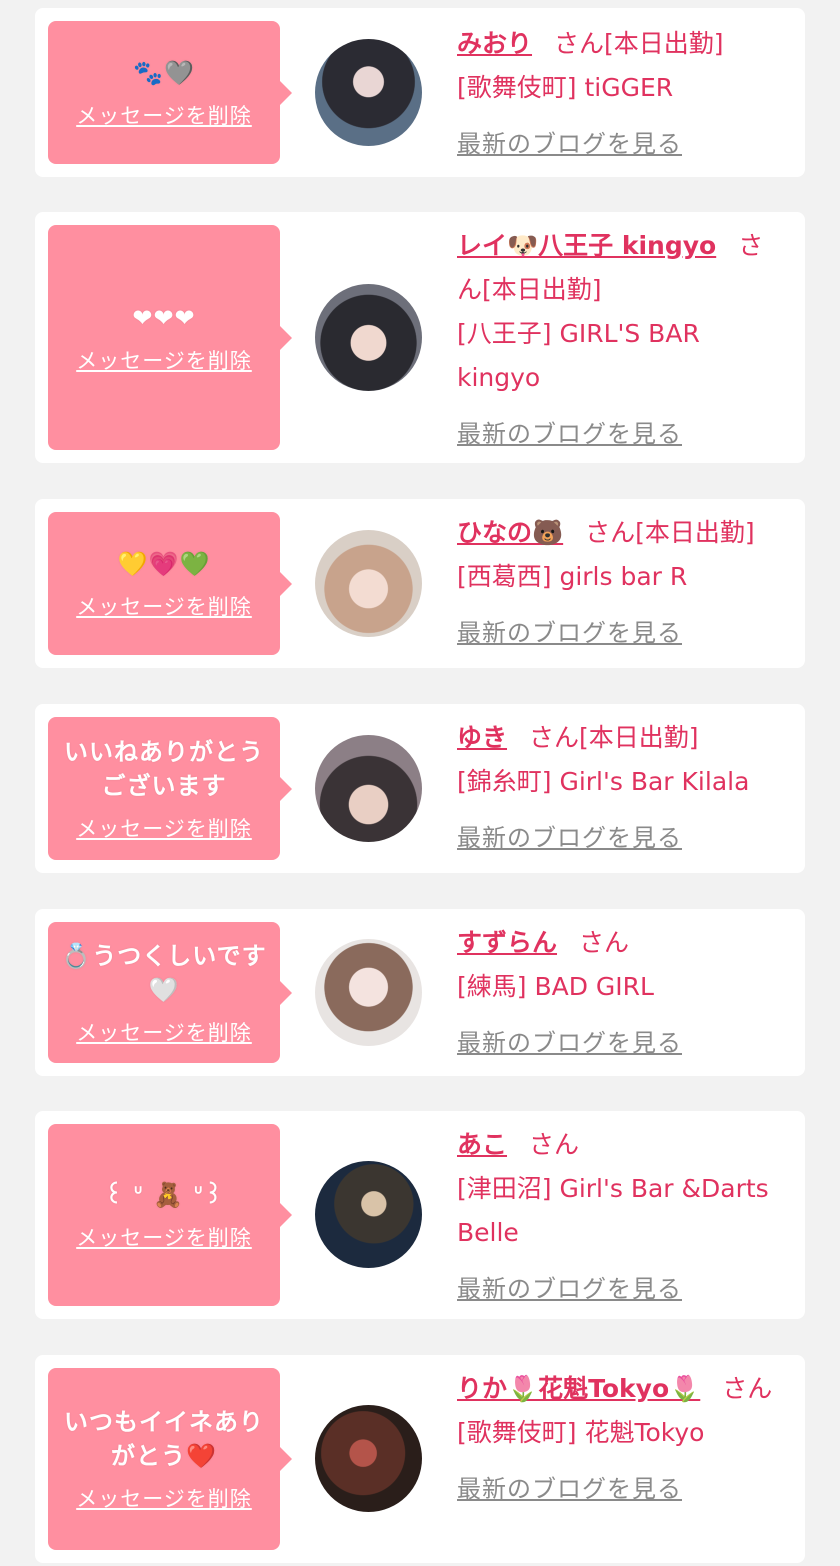 This screenshot has width=840, height=1566. I want to click on message-bubble: ❤❤❤ メッセージを削除, so click(170, 337).